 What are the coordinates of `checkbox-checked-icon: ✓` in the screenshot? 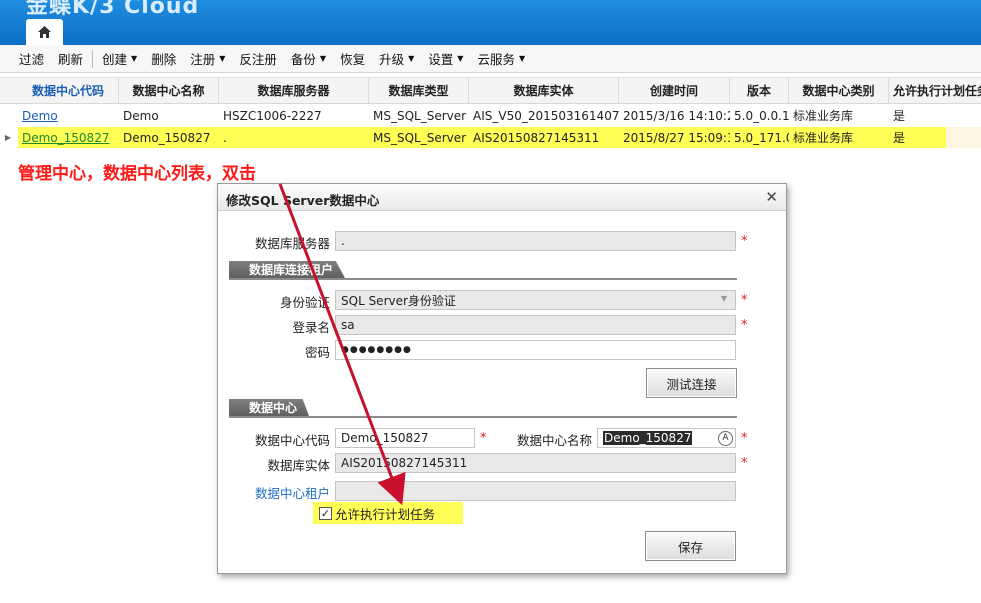 It's located at (325, 513).